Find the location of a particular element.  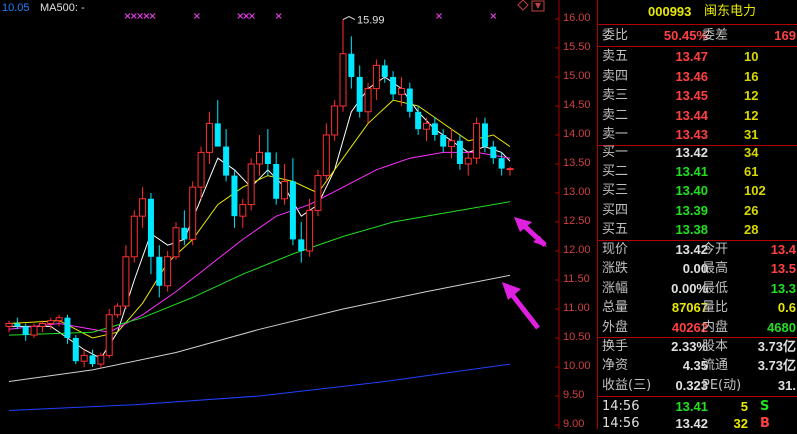

info-row: 净资 4.35 流通 3.73亿 is located at coordinates (697, 366).